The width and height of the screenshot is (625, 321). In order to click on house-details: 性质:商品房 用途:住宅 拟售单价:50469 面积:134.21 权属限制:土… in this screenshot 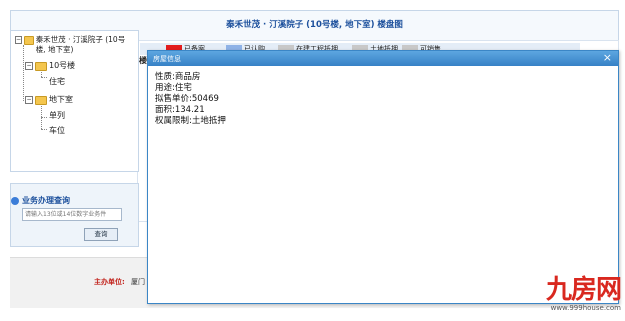, I will do `click(190, 99)`.